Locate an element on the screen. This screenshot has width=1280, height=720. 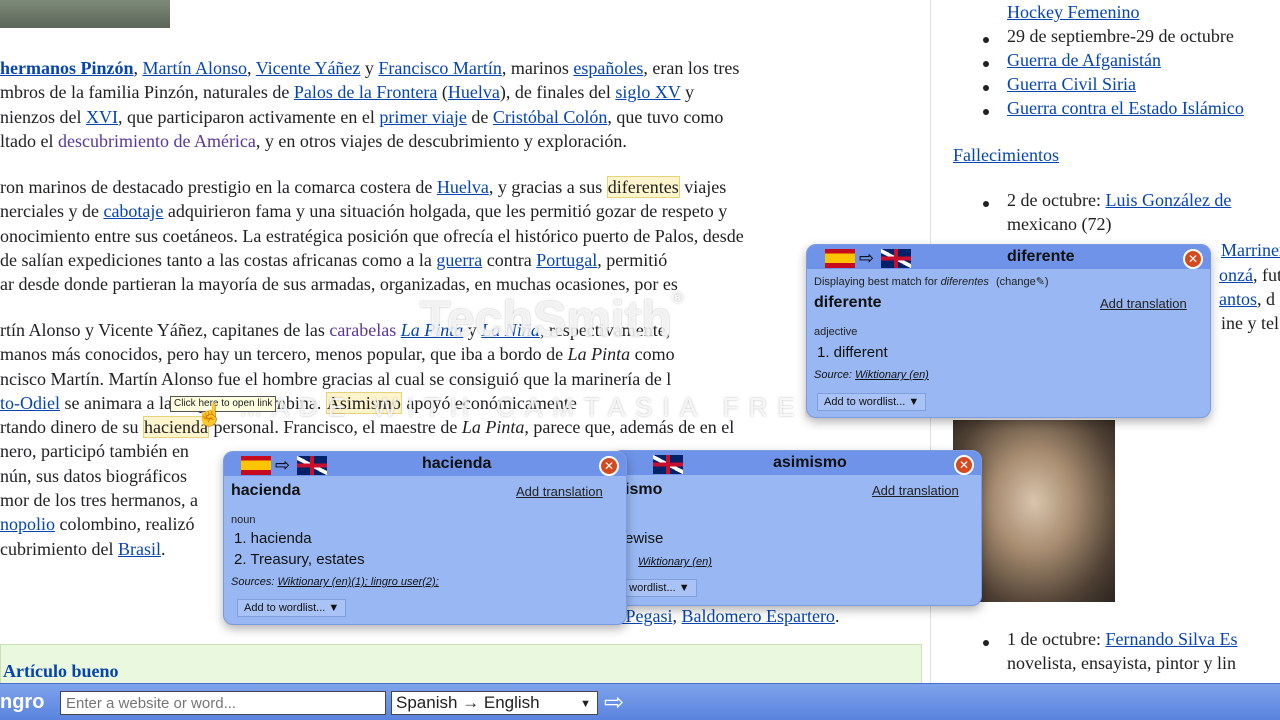
sidebar-item: novelista, ensayista, pintor y lin is located at coordinates (1121, 663).